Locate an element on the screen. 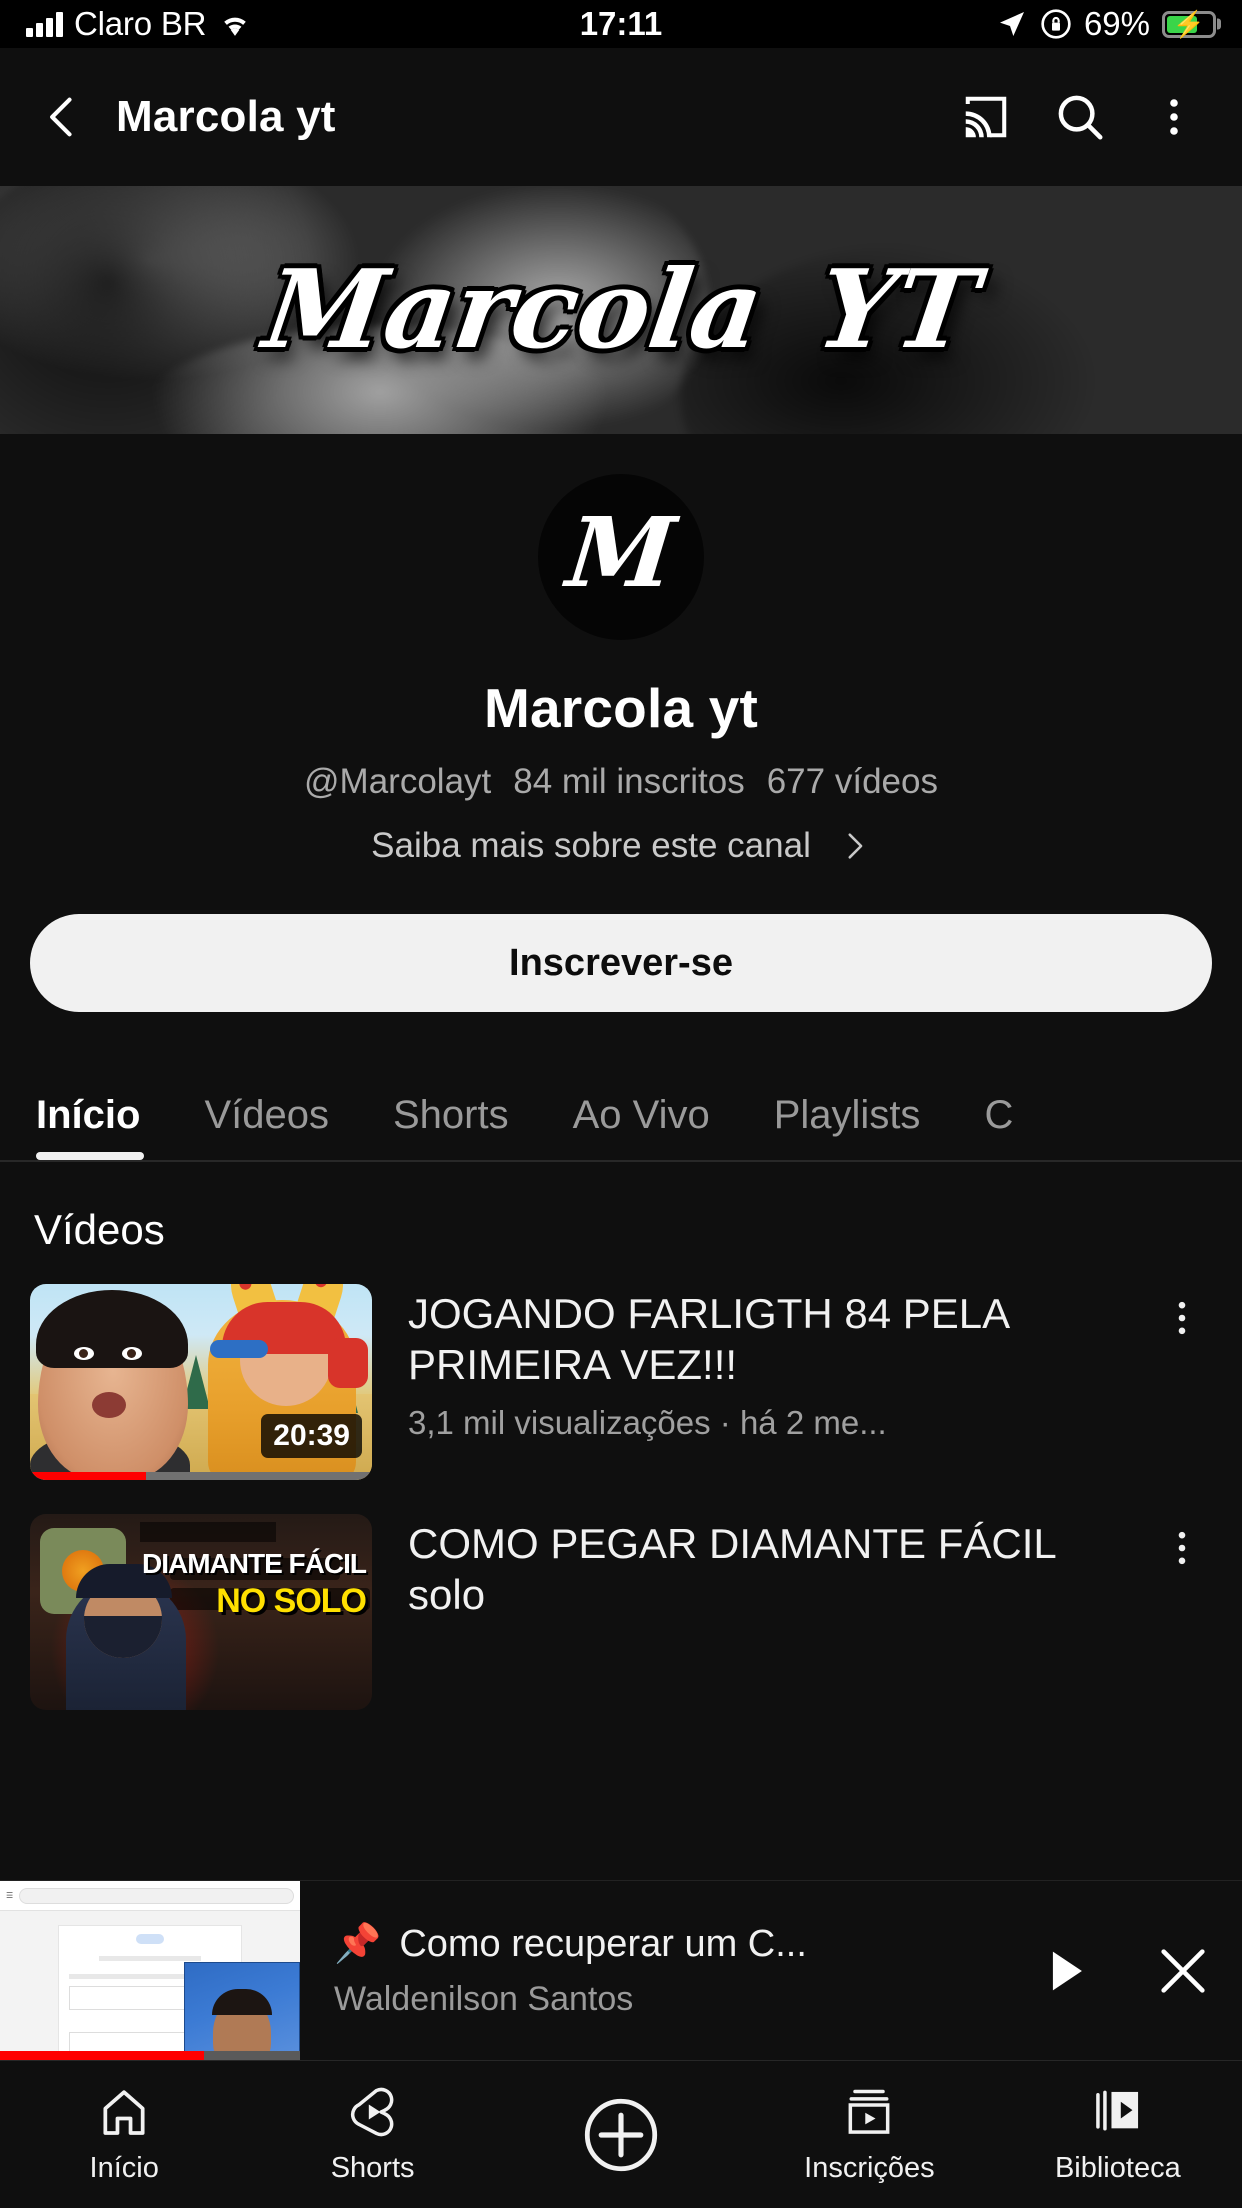  thumbnail-overlay-text: NO SOLO is located at coordinates (291, 1601).